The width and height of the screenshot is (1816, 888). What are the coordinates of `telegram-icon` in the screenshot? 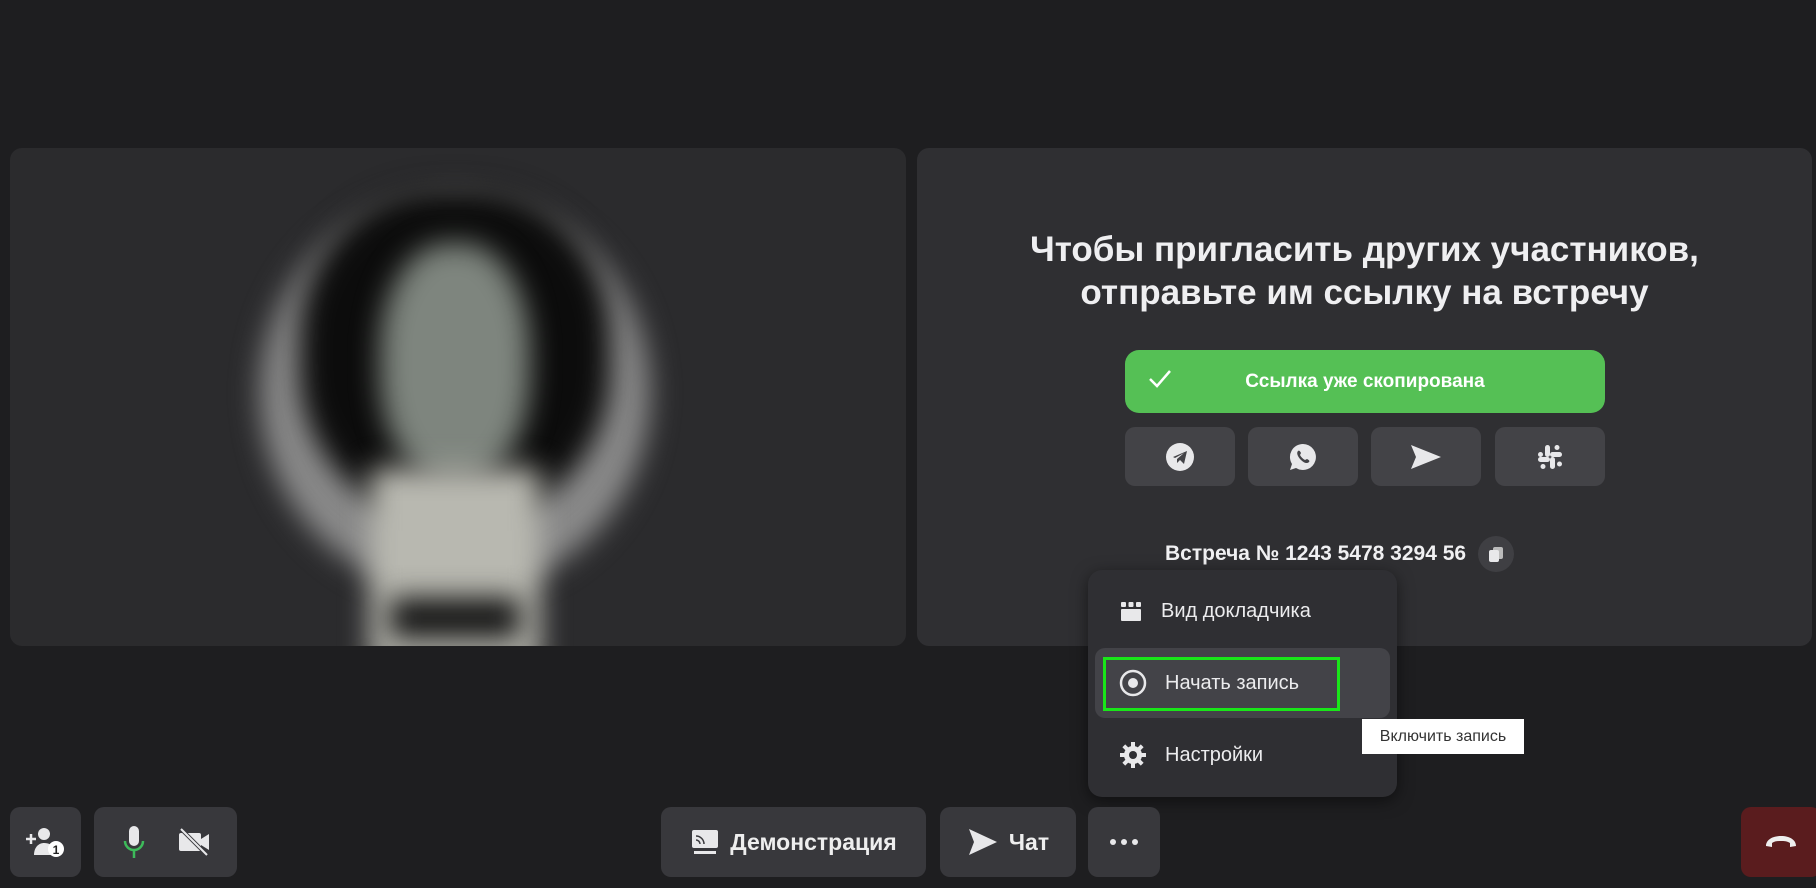 It's located at (1180, 456).